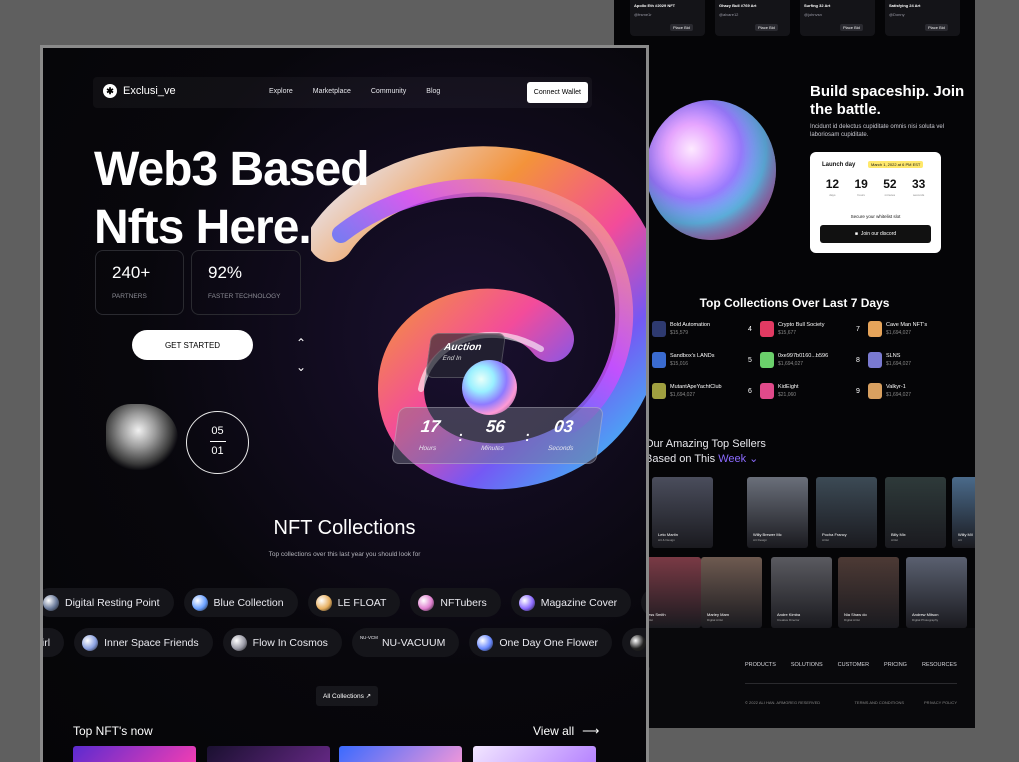 The image size is (1019, 762). Describe the element at coordinates (405, 642) in the screenshot. I see `collection-pill: NU-VCM NU-VACUUM` at that location.